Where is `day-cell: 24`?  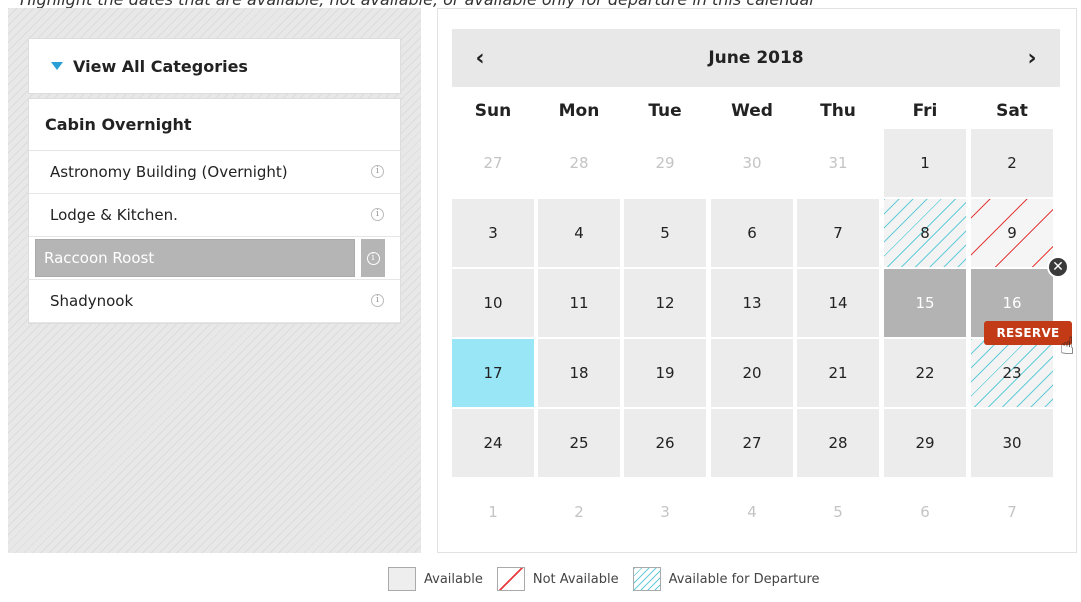 day-cell: 24 is located at coordinates (493, 443).